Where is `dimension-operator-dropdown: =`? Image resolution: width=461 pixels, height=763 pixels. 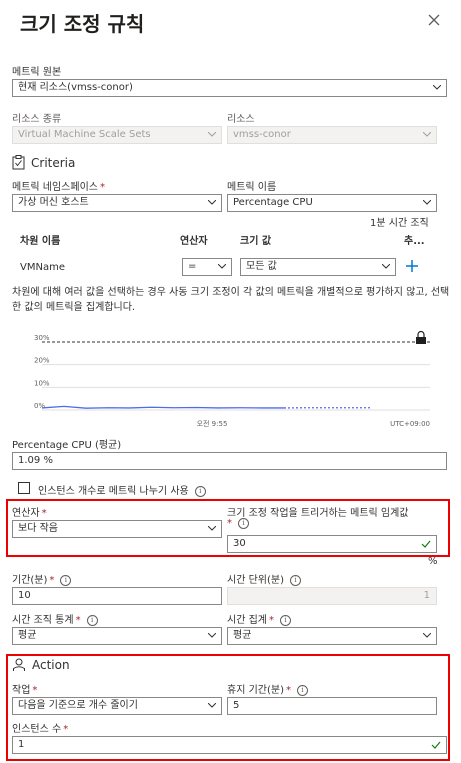 dimension-operator-dropdown: = is located at coordinates (207, 267).